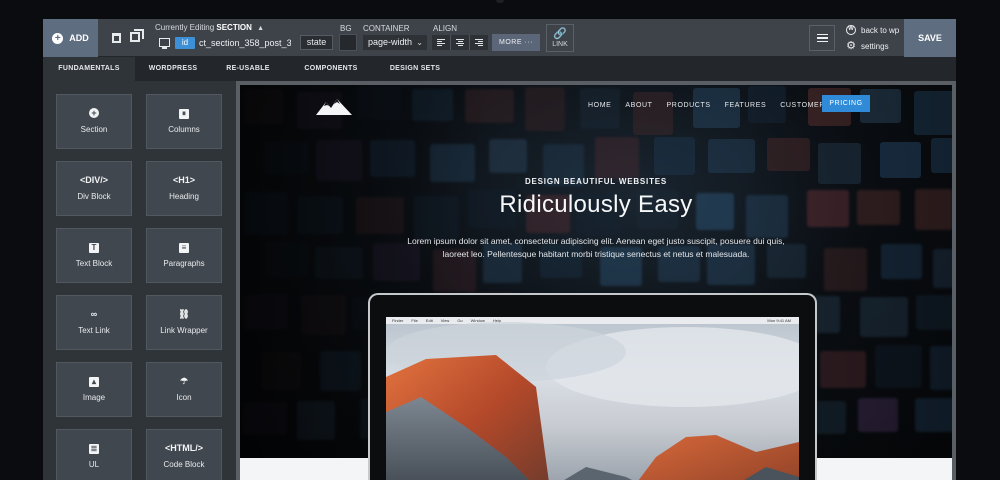 The image size is (1000, 480). I want to click on add-paragraphs-button: ≡ Paragraphs, so click(184, 255).